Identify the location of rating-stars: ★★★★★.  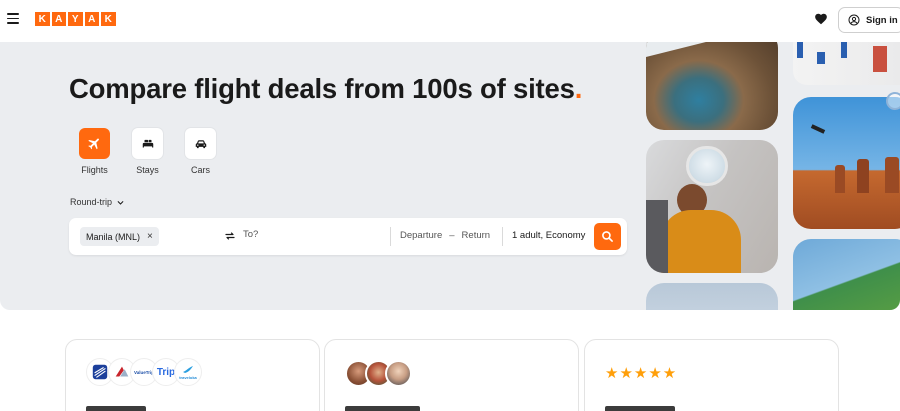
(641, 373).